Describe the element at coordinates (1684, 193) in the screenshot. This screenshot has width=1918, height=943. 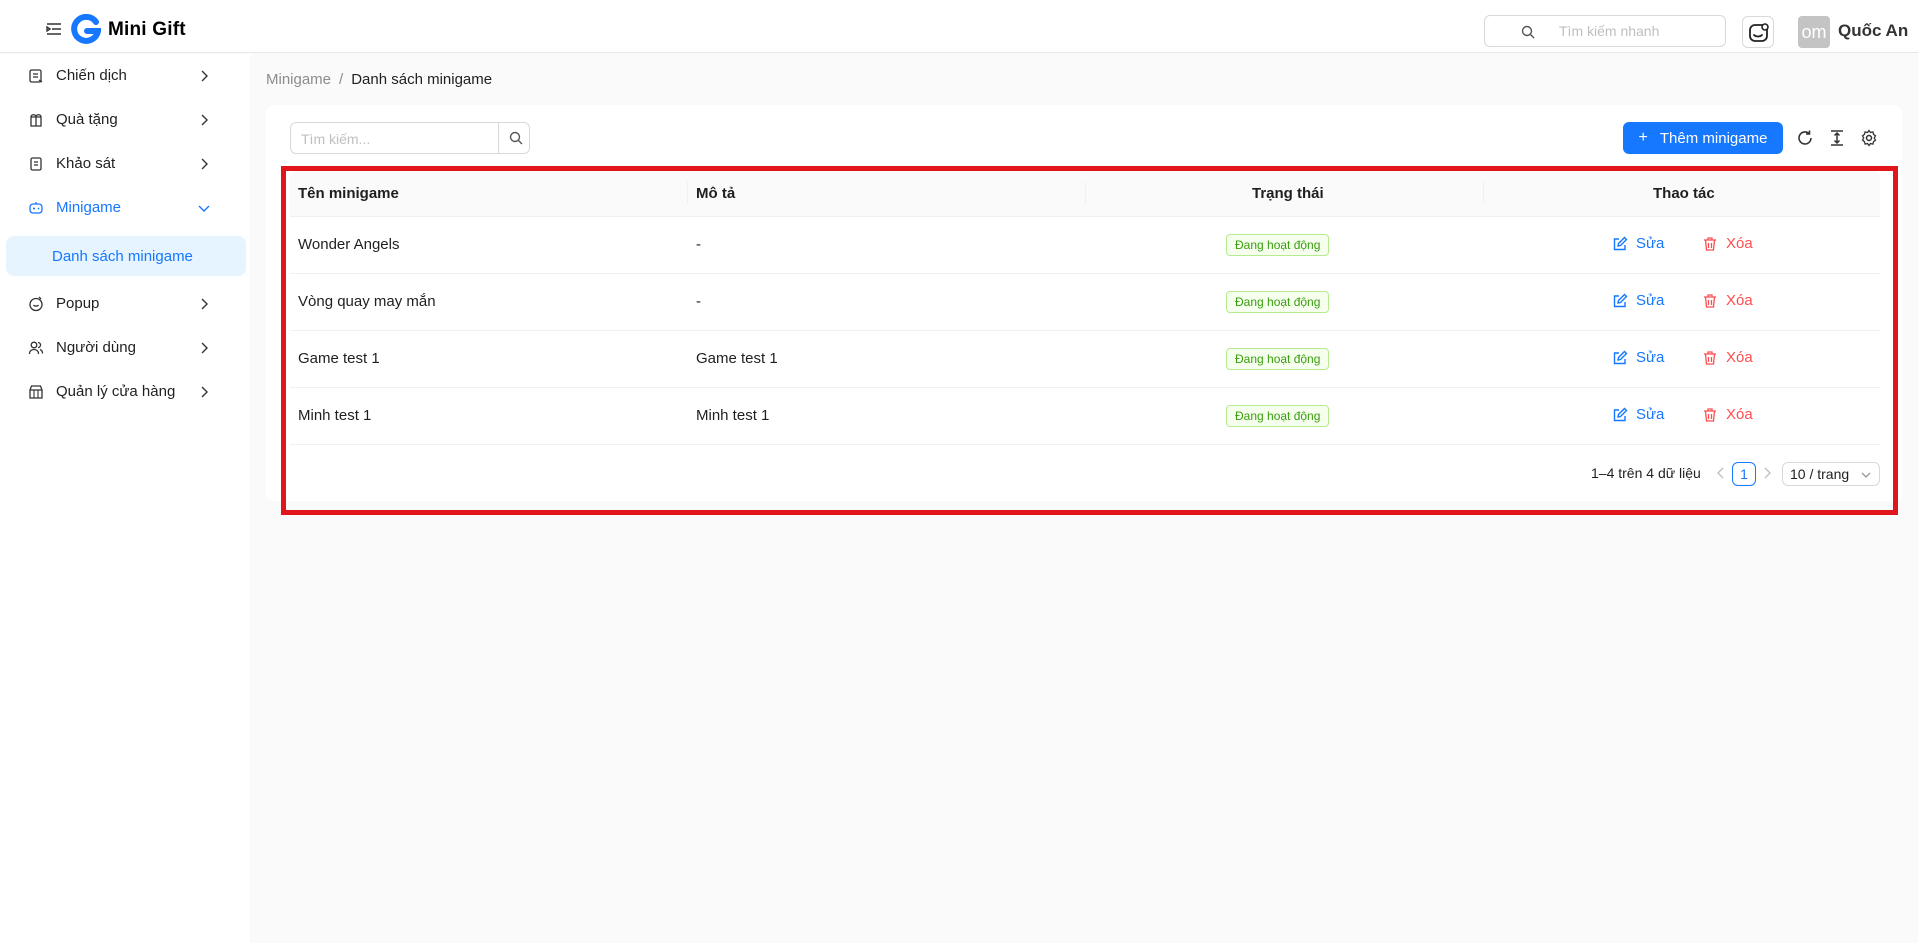
I see `column-header-actions: Thao tác` at that location.